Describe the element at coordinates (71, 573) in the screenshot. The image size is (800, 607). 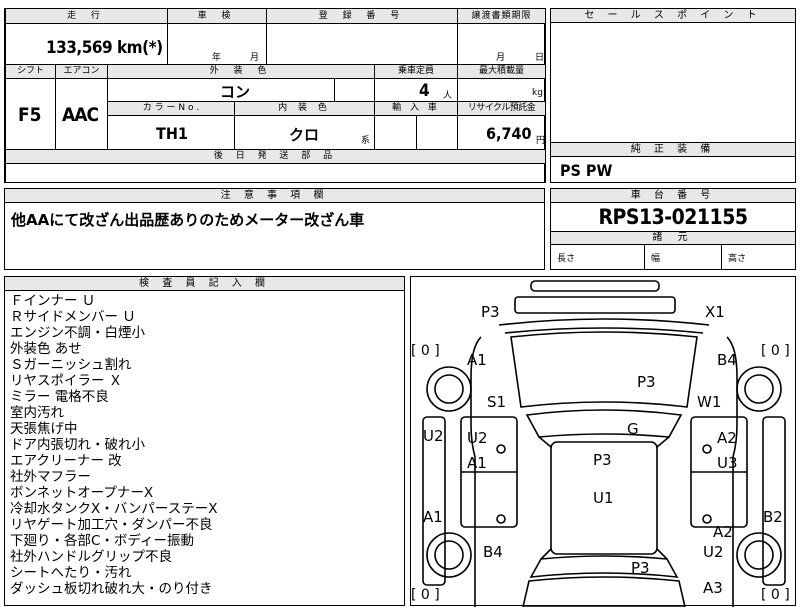
I see `inspector-line: シートへたり・汚れ` at that location.